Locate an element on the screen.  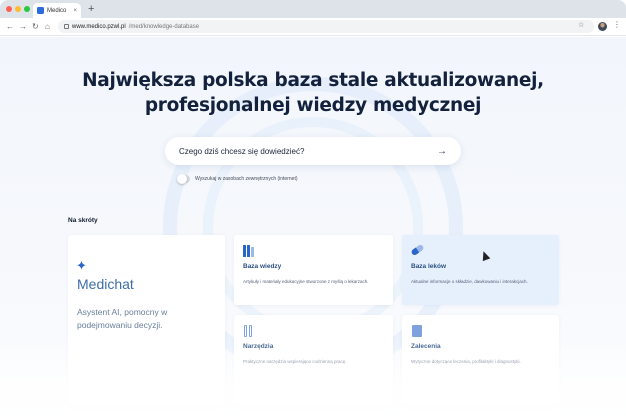
baza-lekow-title: Baza leków is located at coordinates (429, 266).